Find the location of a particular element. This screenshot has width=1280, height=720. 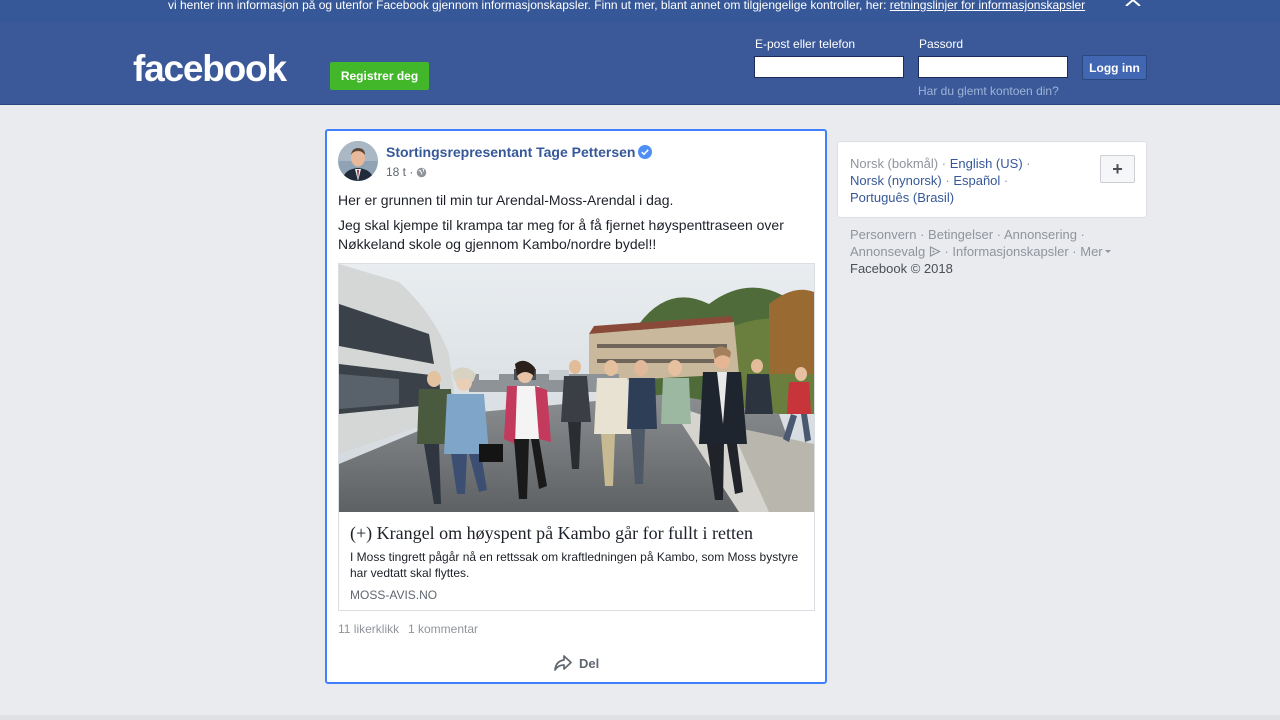

language-current: Norsk (bokmål) is located at coordinates (894, 163).